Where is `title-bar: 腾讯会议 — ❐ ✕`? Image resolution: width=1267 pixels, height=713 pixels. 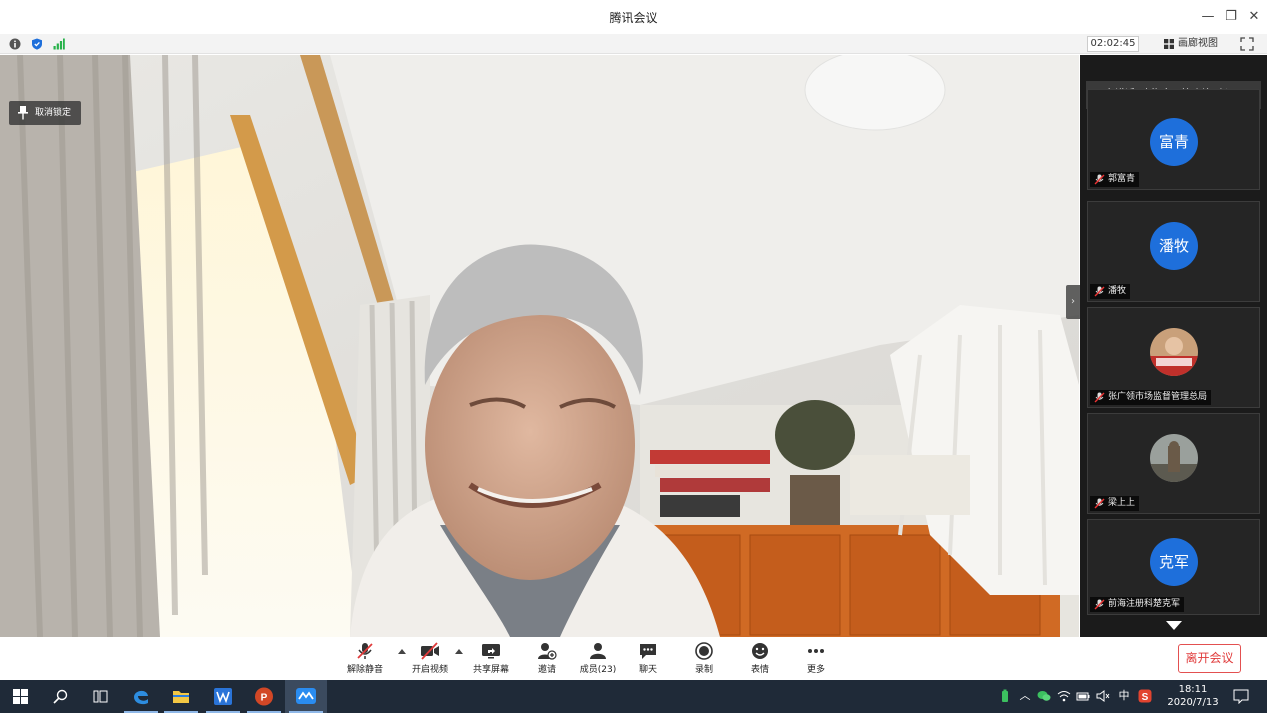
title-bar: 腾讯会议 — ❐ ✕ is located at coordinates (633, 17).